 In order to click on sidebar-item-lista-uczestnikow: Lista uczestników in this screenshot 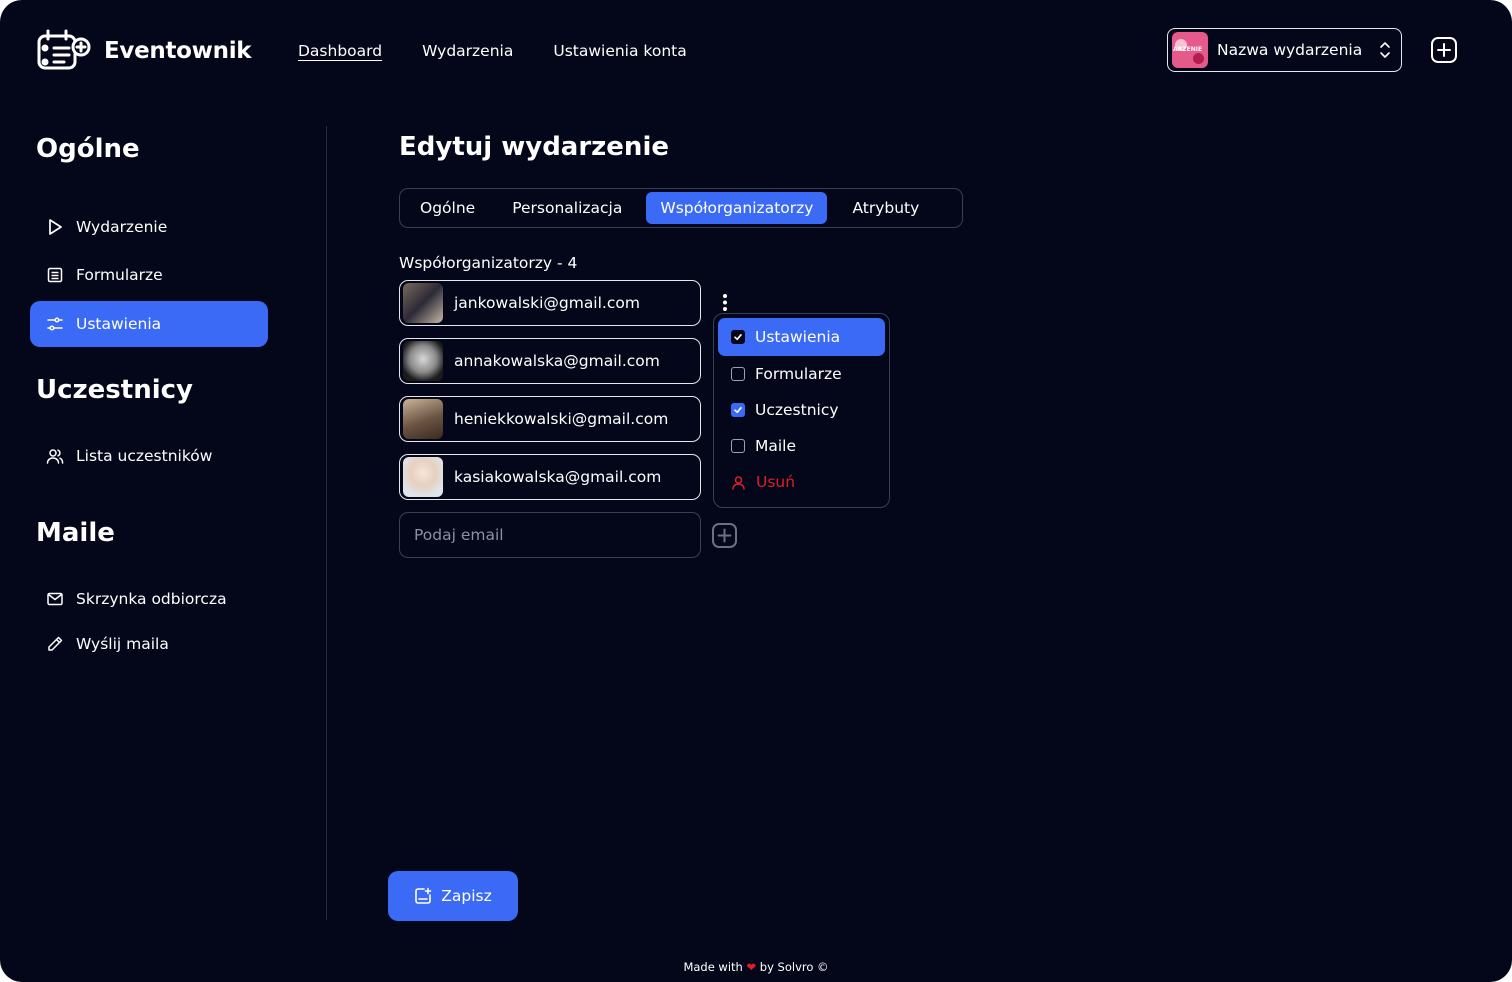, I will do `click(149, 455)`.